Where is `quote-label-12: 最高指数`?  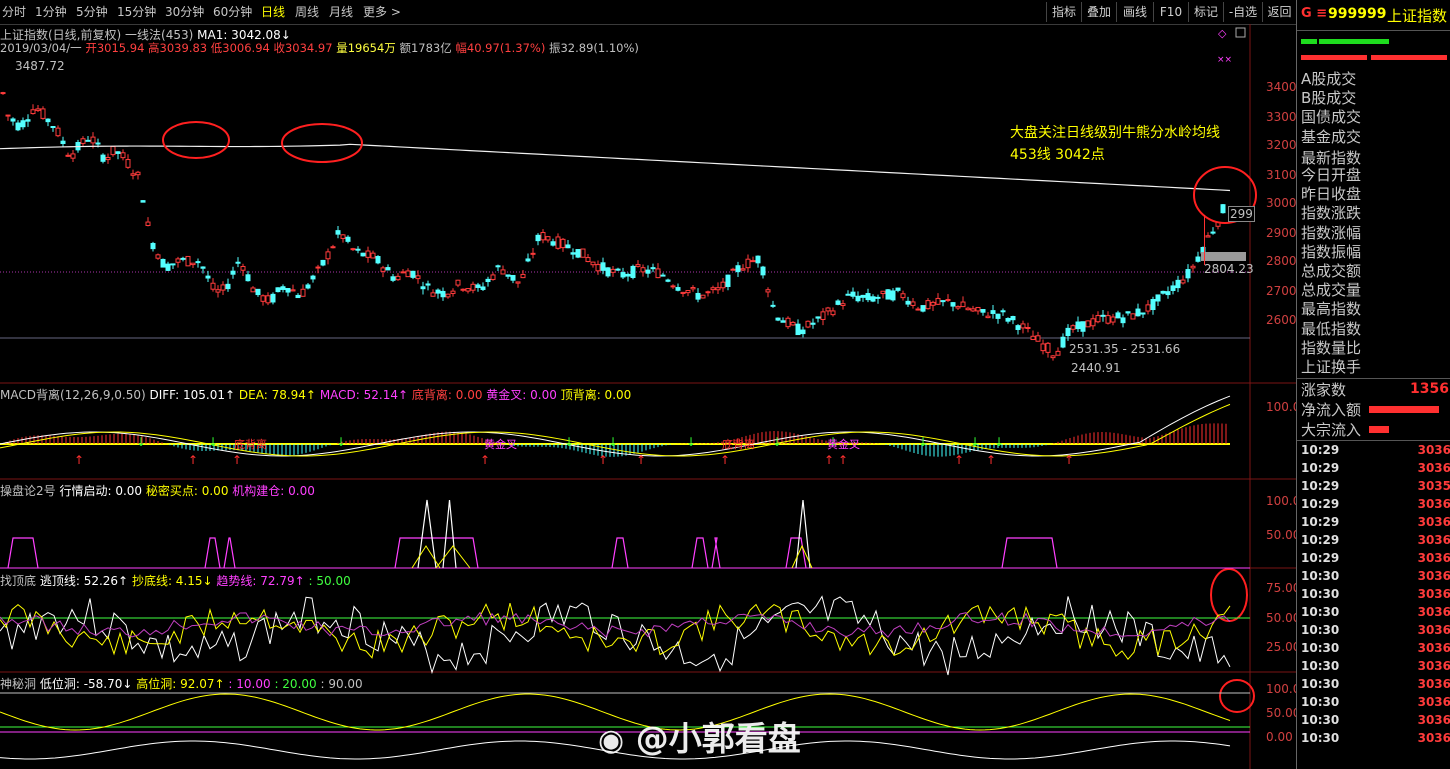 quote-label-12: 最高指数 is located at coordinates (1331, 309).